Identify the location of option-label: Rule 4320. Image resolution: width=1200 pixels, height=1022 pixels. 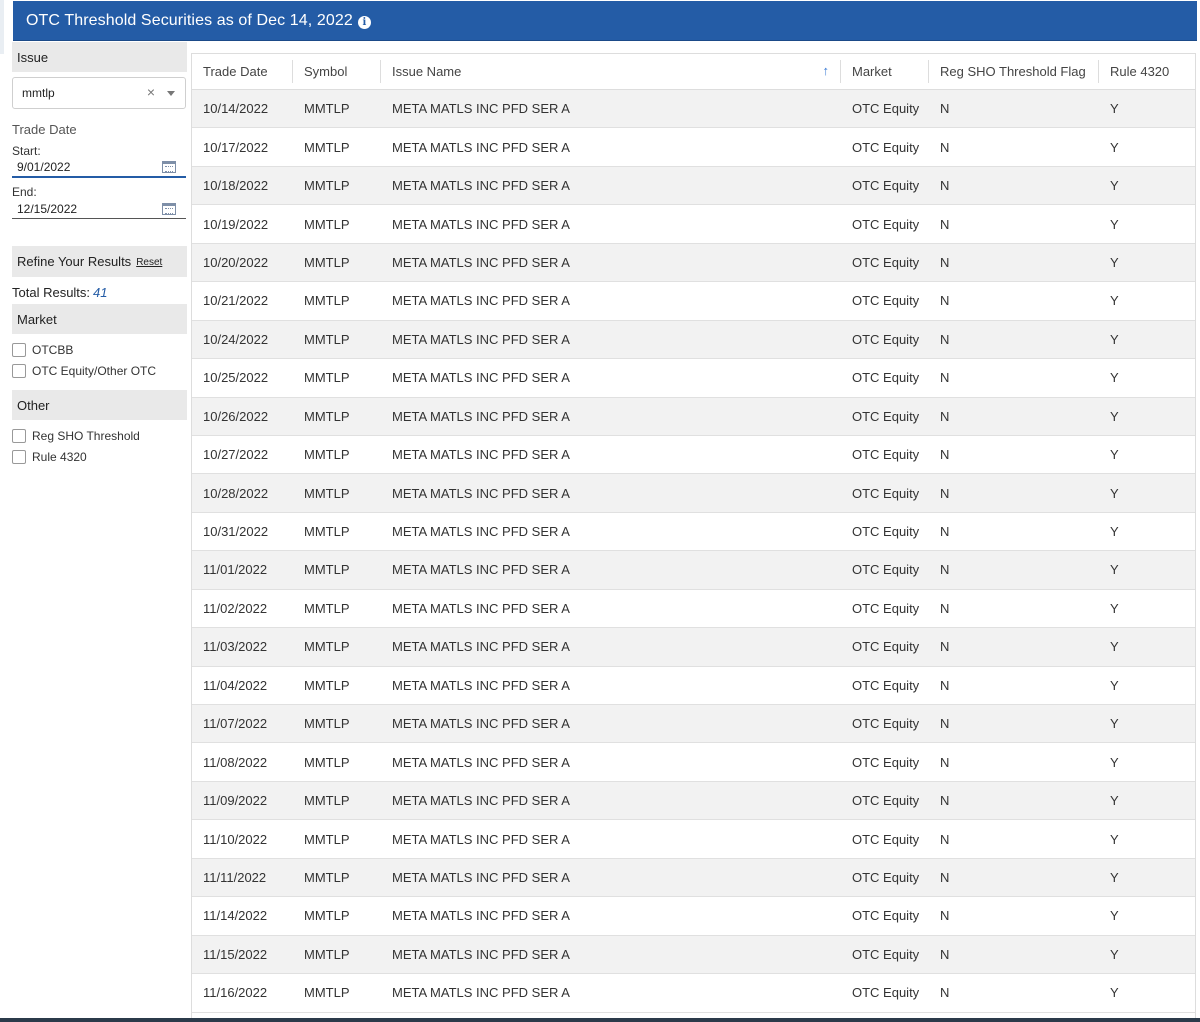
(59, 456).